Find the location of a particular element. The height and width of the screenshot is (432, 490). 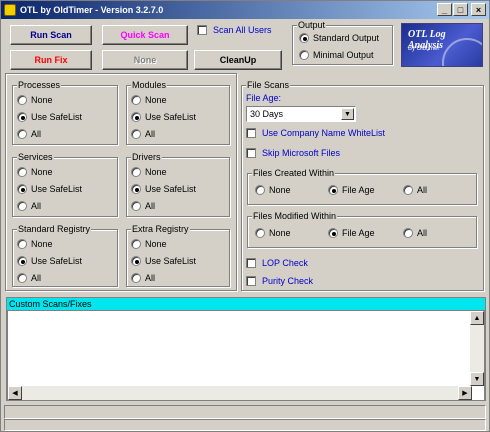

modules-group: Modules None Use SafeList All is located at coordinates (178, 112).